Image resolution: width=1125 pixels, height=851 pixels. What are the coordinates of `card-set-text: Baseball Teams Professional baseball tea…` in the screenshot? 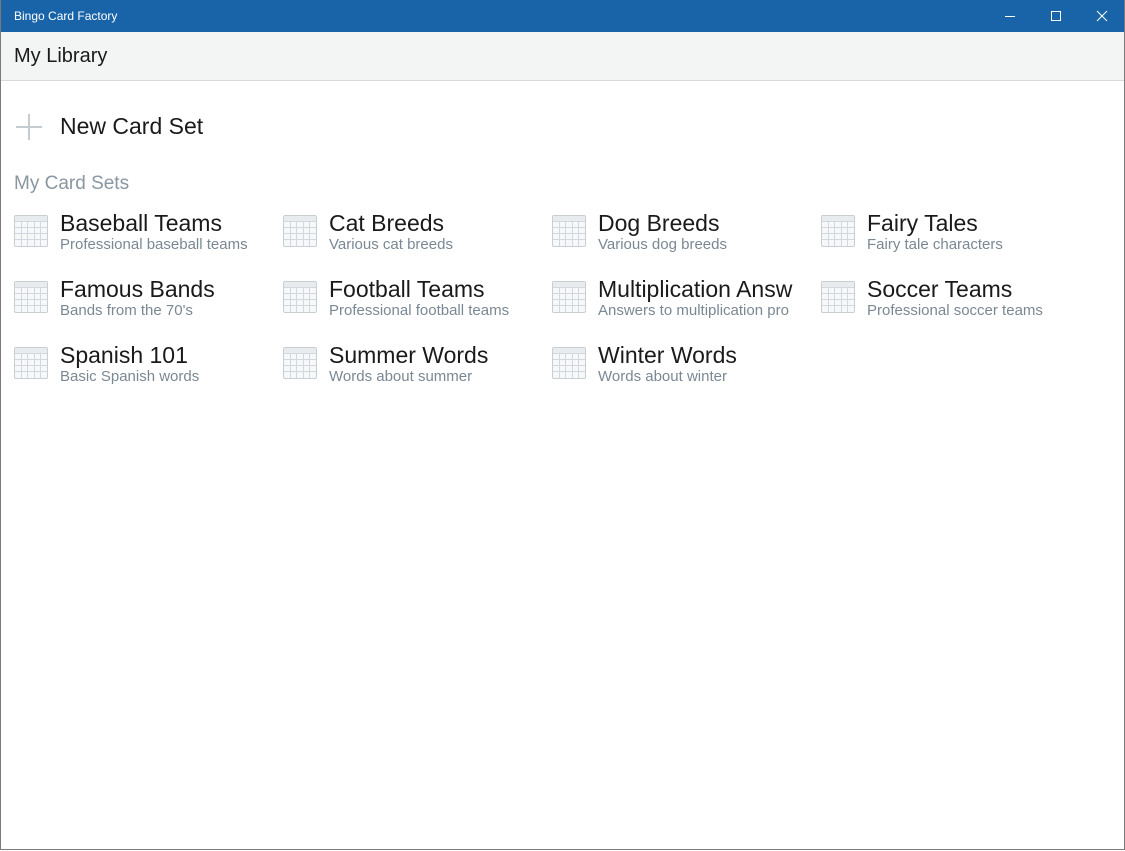 It's located at (164, 234).